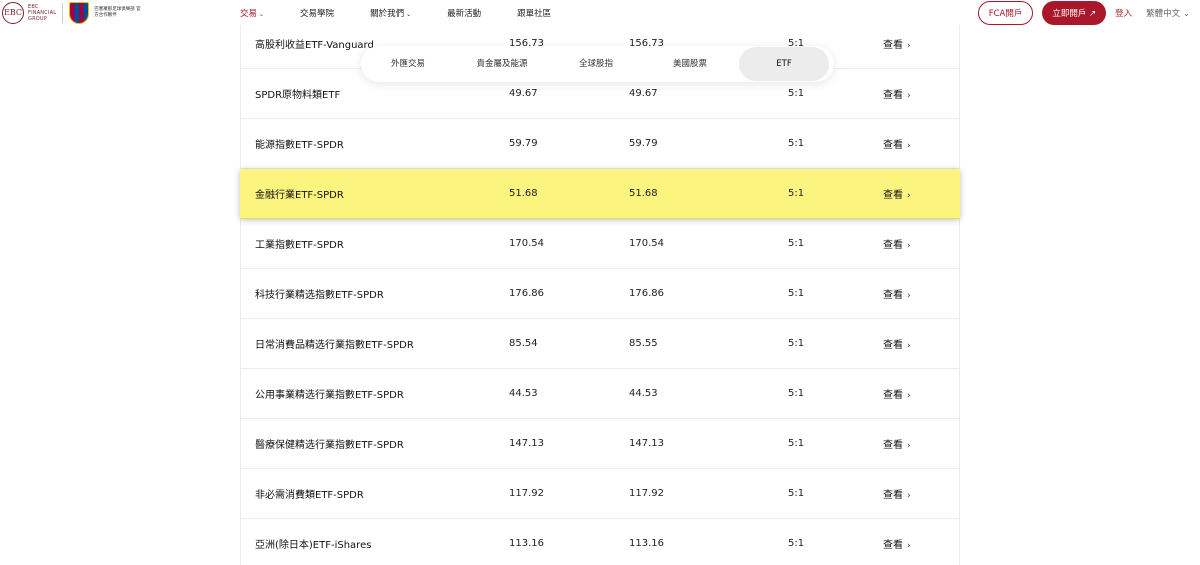 This screenshot has width=1200, height=565. I want to click on logo: EBC EBC FINANCIAL GROUP 巴塞羅那足球俱樂部 官方合作夥伴, so click(72, 12).